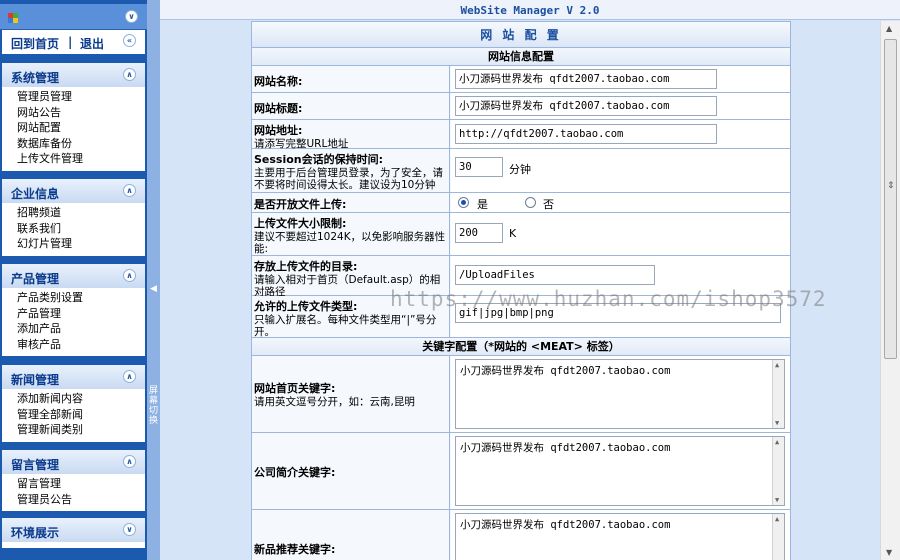  What do you see at coordinates (278, 81) in the screenshot?
I see `site-name-label: 网站名称:` at bounding box center [278, 81].